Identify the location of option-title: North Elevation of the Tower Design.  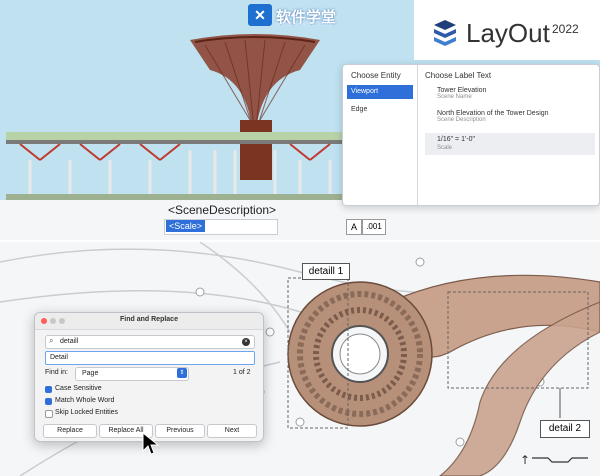
(493, 113).